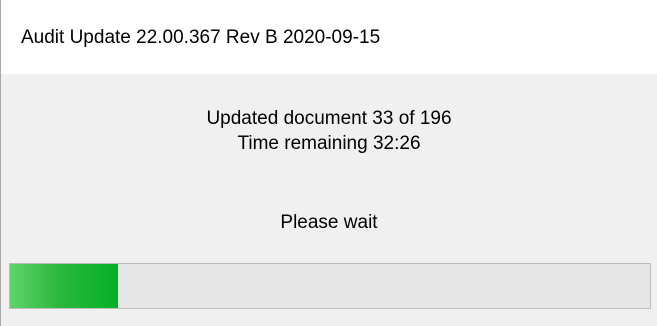  What do you see at coordinates (329, 222) in the screenshot?
I see `please-wait-text: Please wait` at bounding box center [329, 222].